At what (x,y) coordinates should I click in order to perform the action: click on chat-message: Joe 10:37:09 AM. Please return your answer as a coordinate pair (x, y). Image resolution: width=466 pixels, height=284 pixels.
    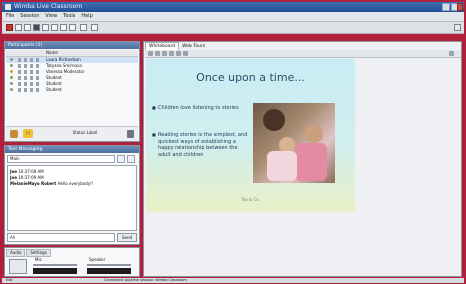
    Looking at the image, I should click on (27, 177).